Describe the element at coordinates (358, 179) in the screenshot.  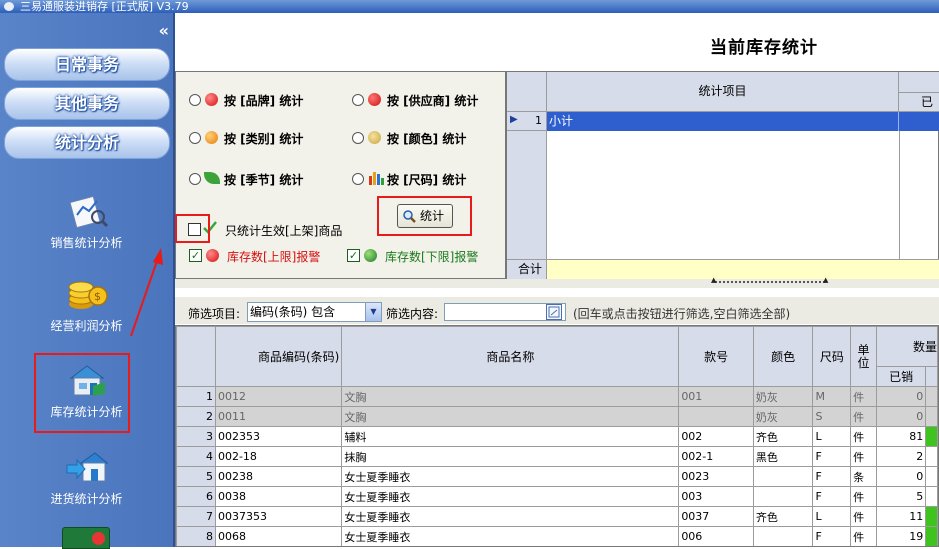
I see `radio-by-size` at that location.